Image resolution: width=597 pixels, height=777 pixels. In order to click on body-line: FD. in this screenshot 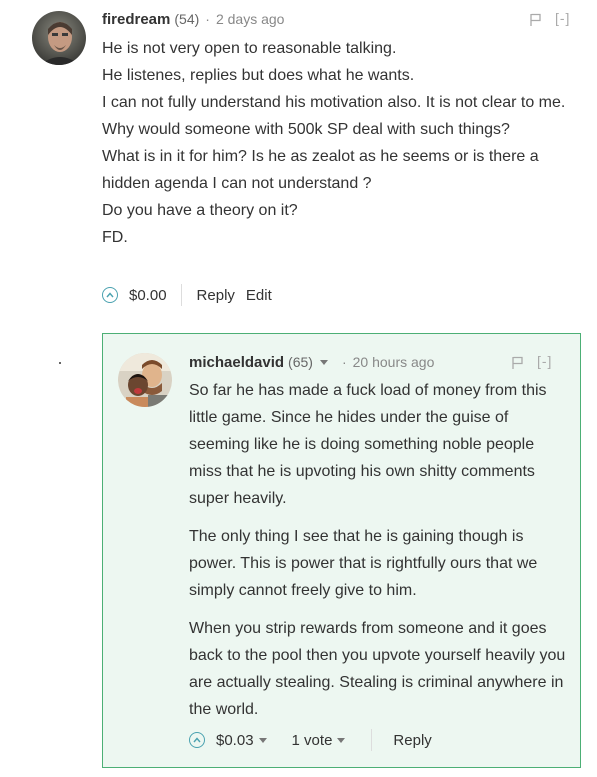, I will do `click(115, 237)`.